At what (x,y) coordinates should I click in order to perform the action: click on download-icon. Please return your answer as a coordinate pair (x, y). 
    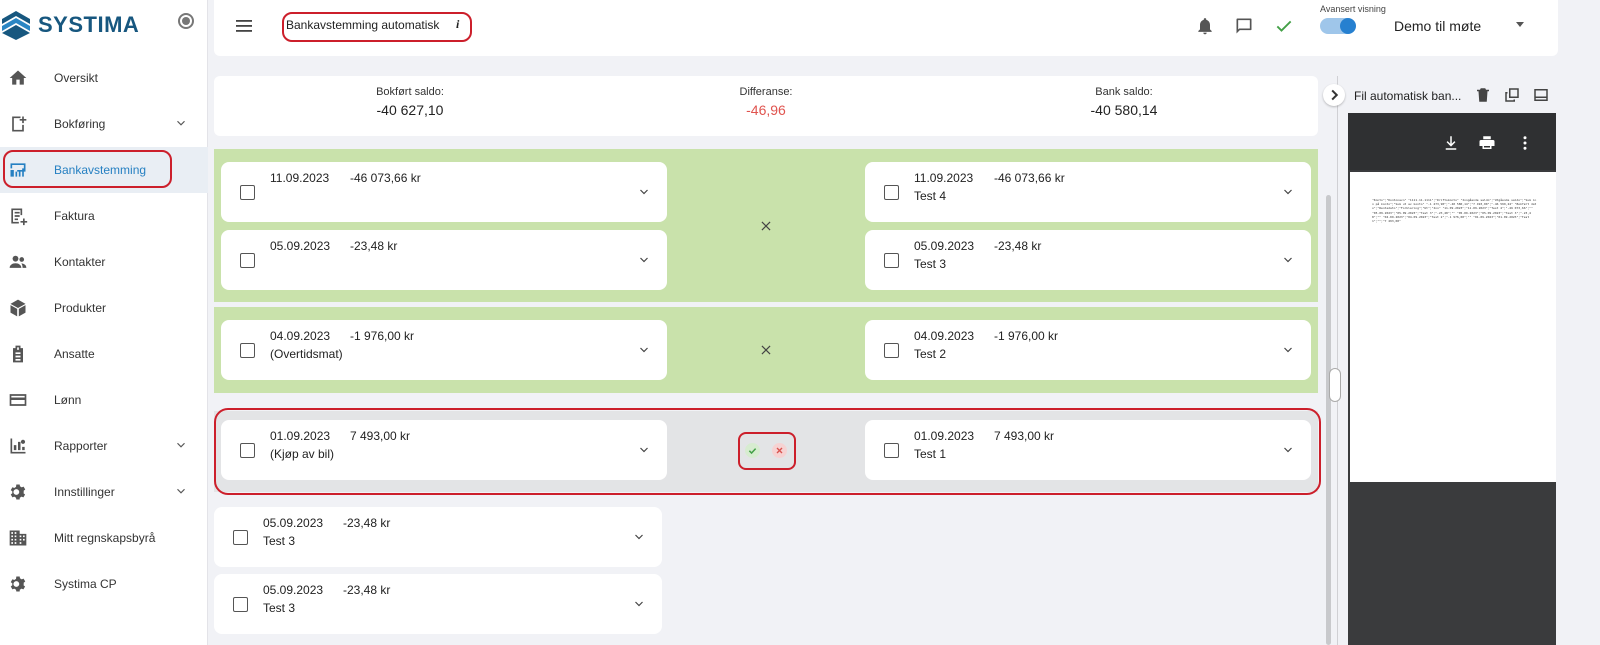
    Looking at the image, I should click on (1451, 143).